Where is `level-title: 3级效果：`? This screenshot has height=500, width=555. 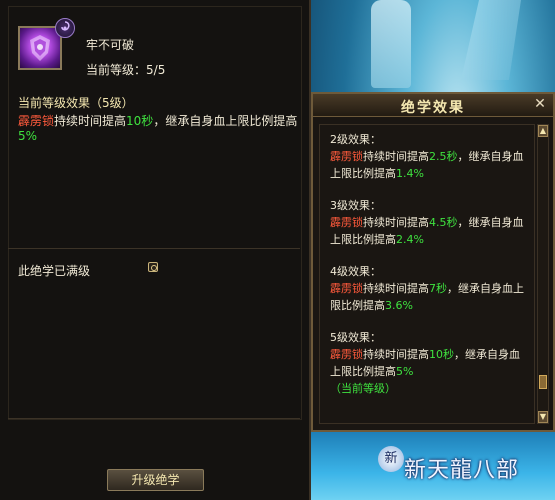
level-title: 3级效果： is located at coordinates (355, 205).